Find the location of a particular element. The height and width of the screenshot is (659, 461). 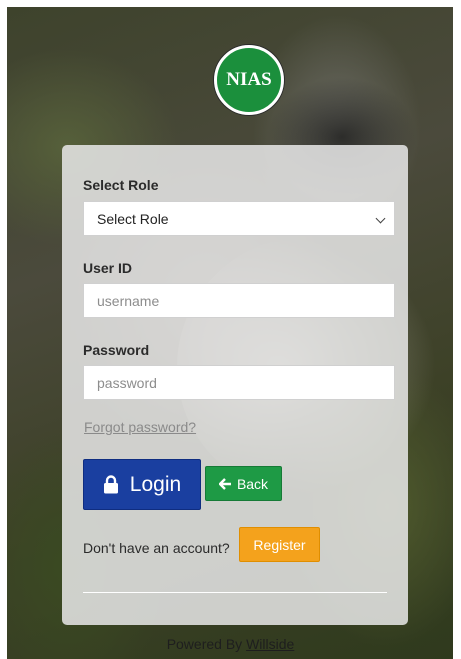

arrow-left-icon is located at coordinates (224, 483).